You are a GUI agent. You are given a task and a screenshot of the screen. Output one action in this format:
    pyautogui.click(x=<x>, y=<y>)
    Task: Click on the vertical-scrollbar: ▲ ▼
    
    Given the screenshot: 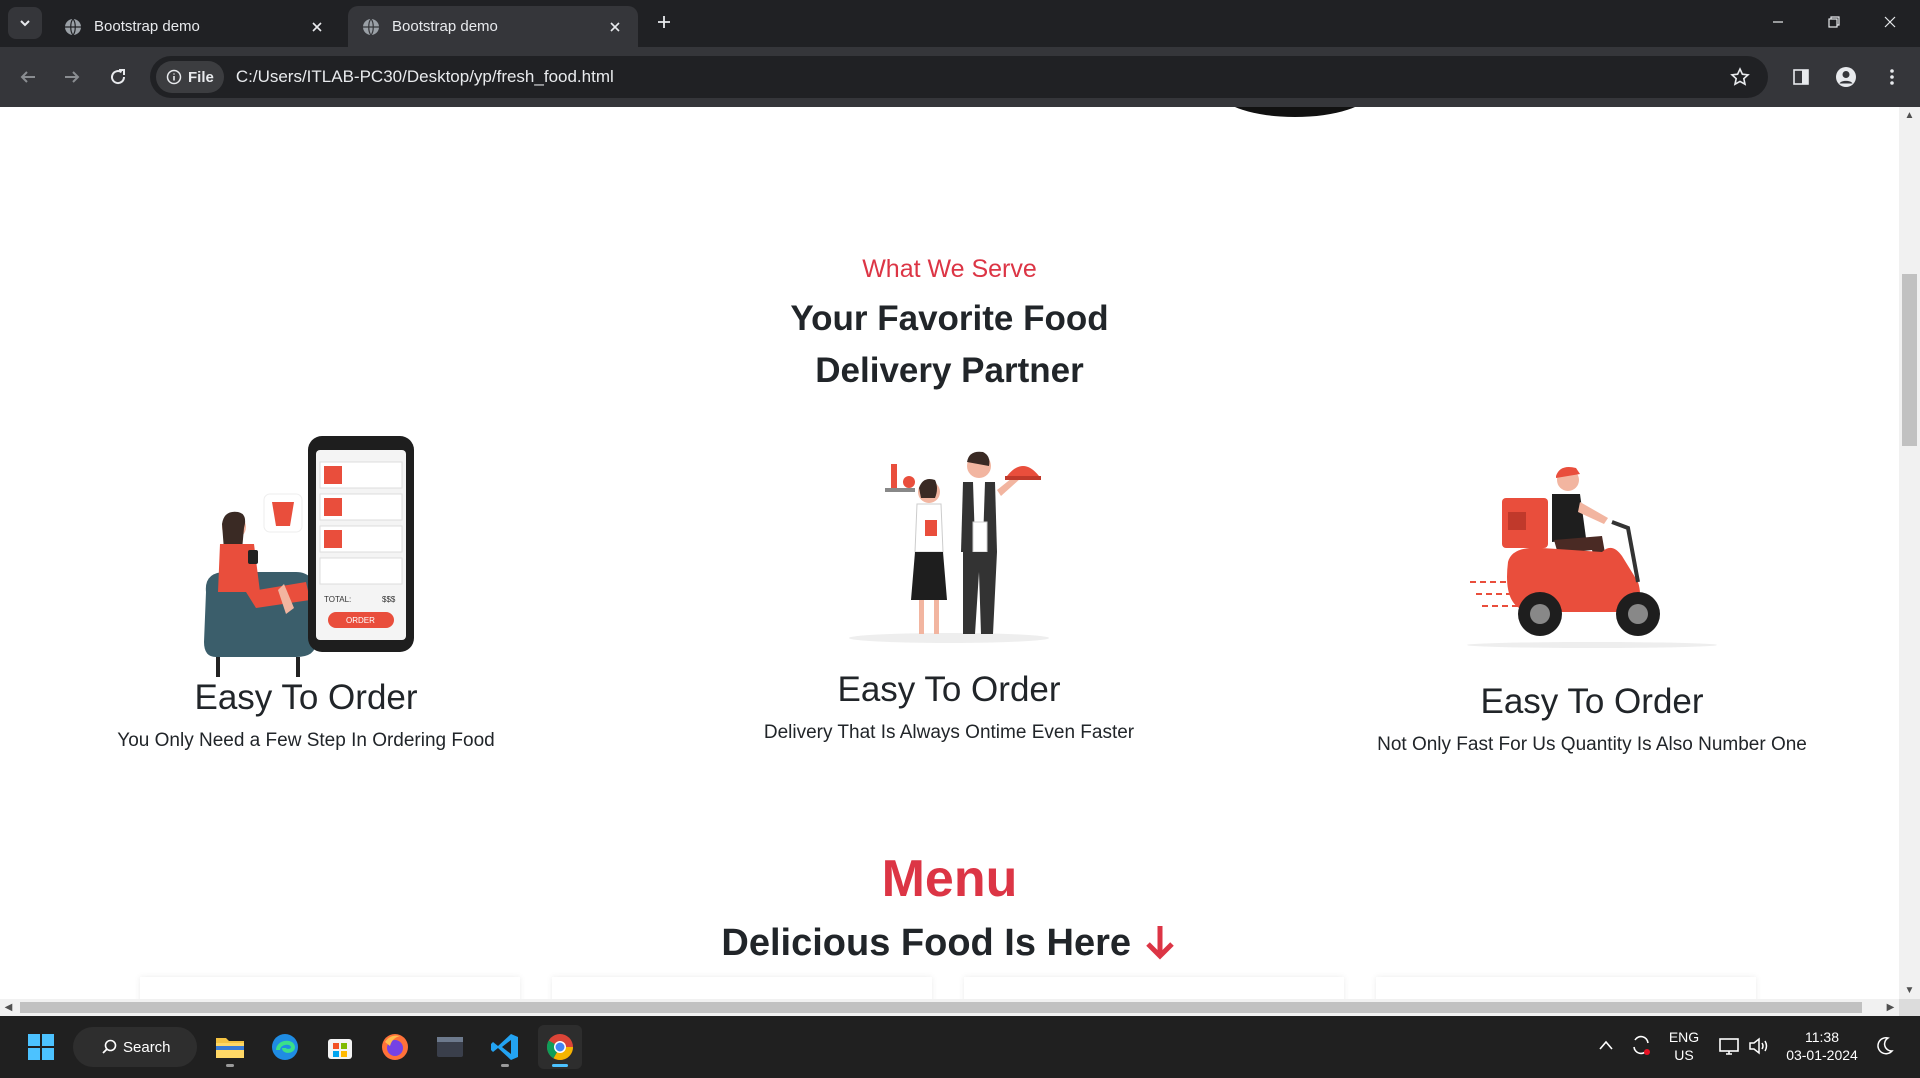 What is the action you would take?
    pyautogui.click(x=1909, y=553)
    